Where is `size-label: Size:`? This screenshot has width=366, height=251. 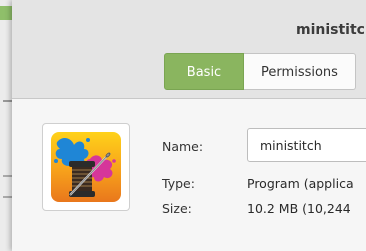
size-label: Size: is located at coordinates (177, 208).